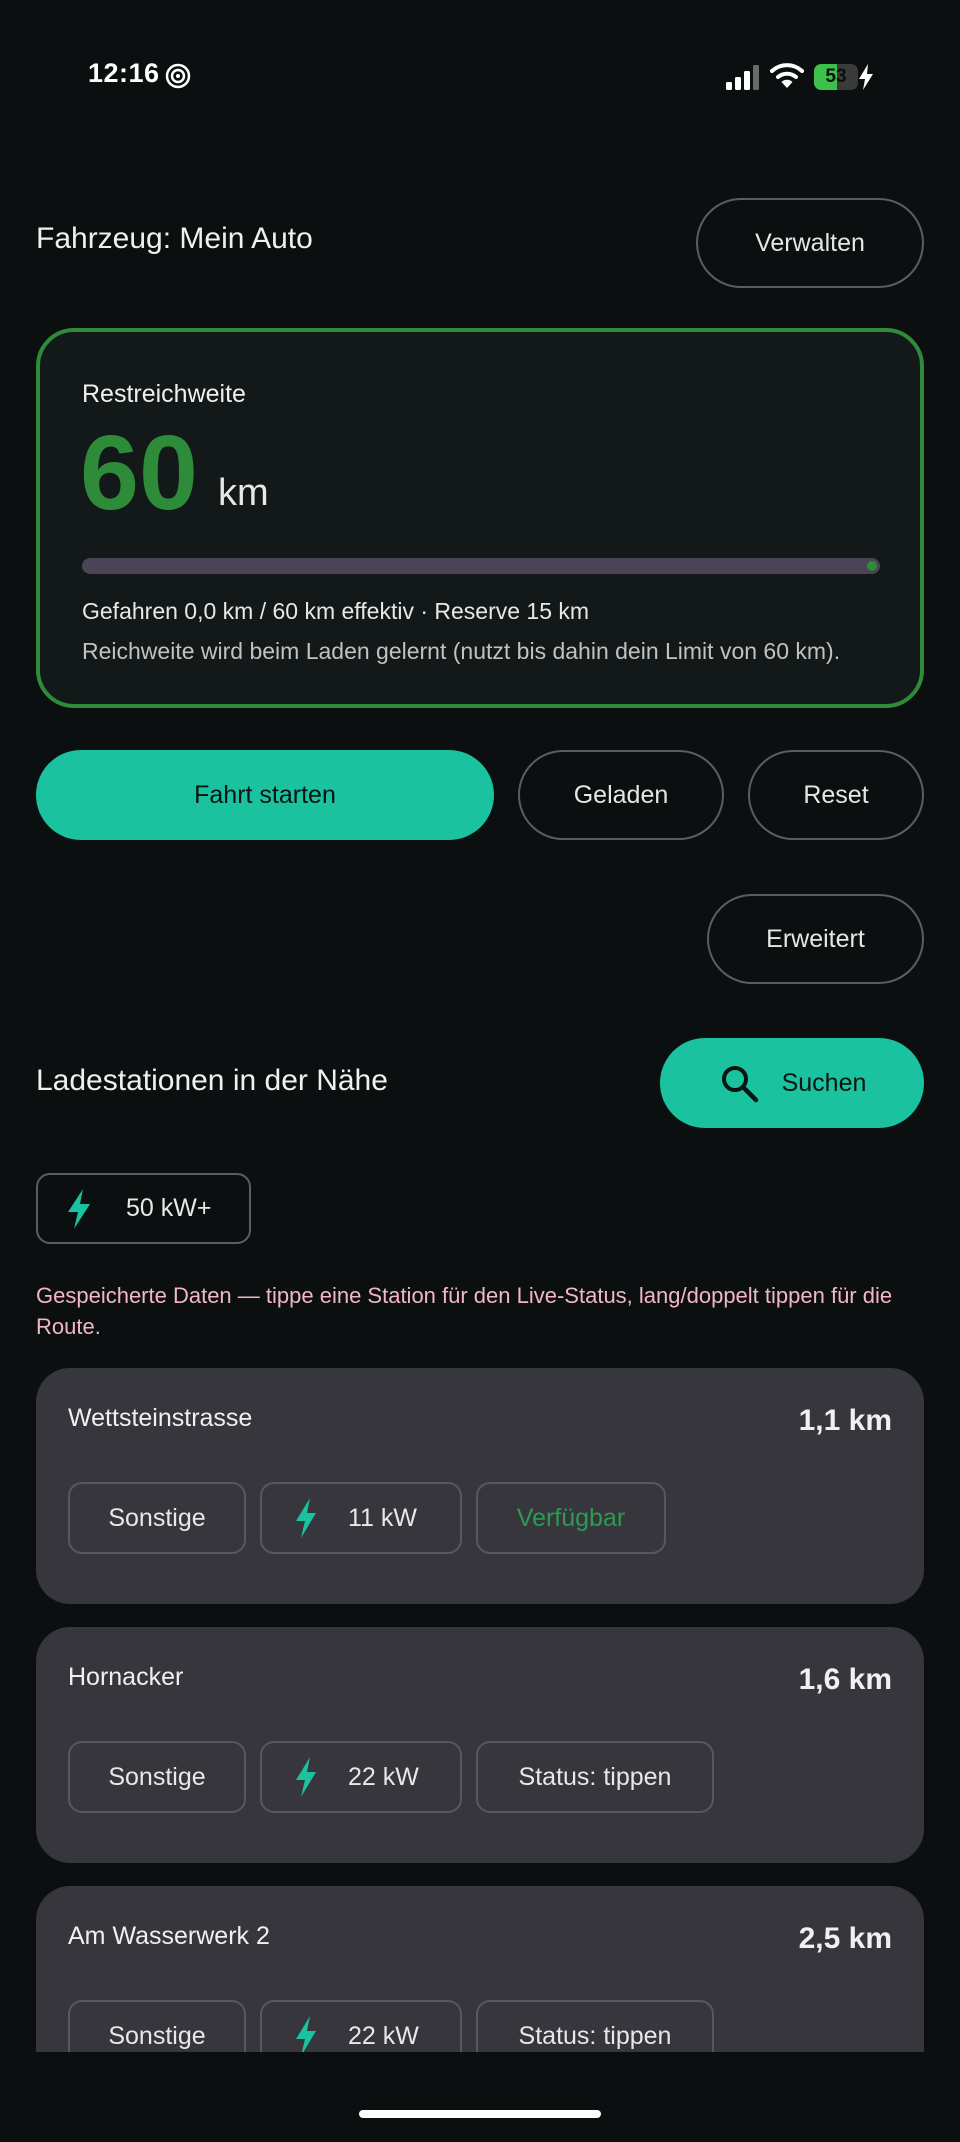 This screenshot has height=2142, width=960. What do you see at coordinates (481, 566) in the screenshot?
I see `range-progress-bar` at bounding box center [481, 566].